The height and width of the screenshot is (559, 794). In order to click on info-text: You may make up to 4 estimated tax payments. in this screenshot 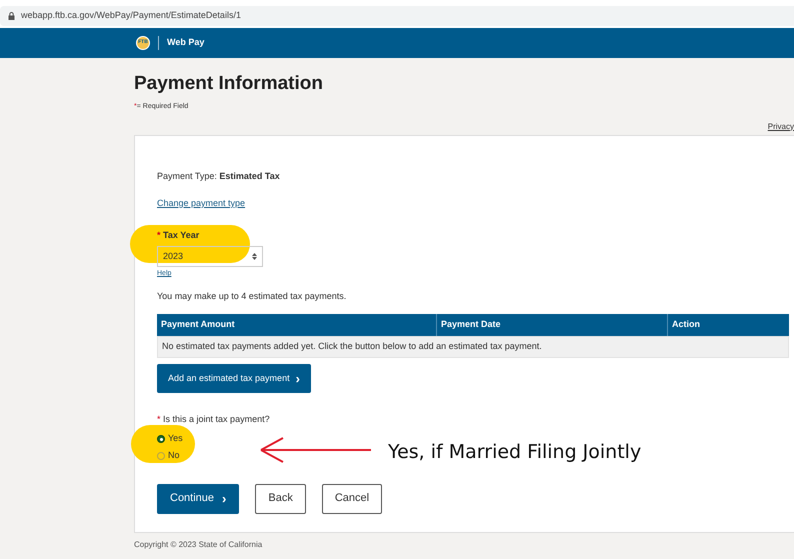, I will do `click(252, 296)`.